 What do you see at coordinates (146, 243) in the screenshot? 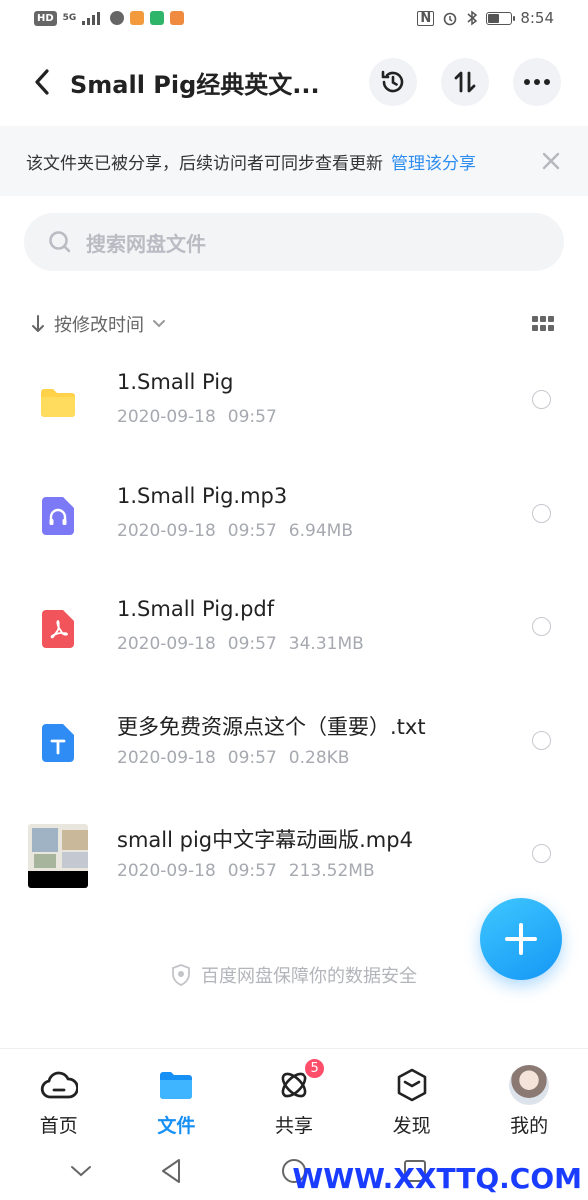
I see `search-placeholder: 搜索网盘文件` at bounding box center [146, 243].